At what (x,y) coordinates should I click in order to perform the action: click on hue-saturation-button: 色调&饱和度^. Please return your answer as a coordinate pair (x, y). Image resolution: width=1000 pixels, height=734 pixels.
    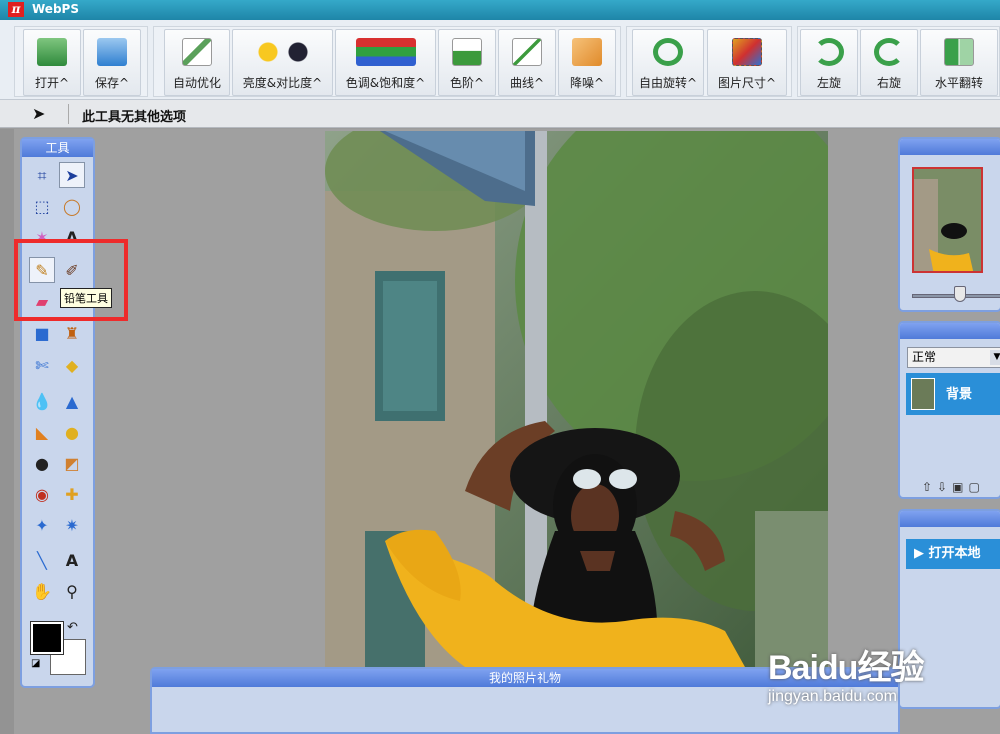
    Looking at the image, I should click on (385, 62).